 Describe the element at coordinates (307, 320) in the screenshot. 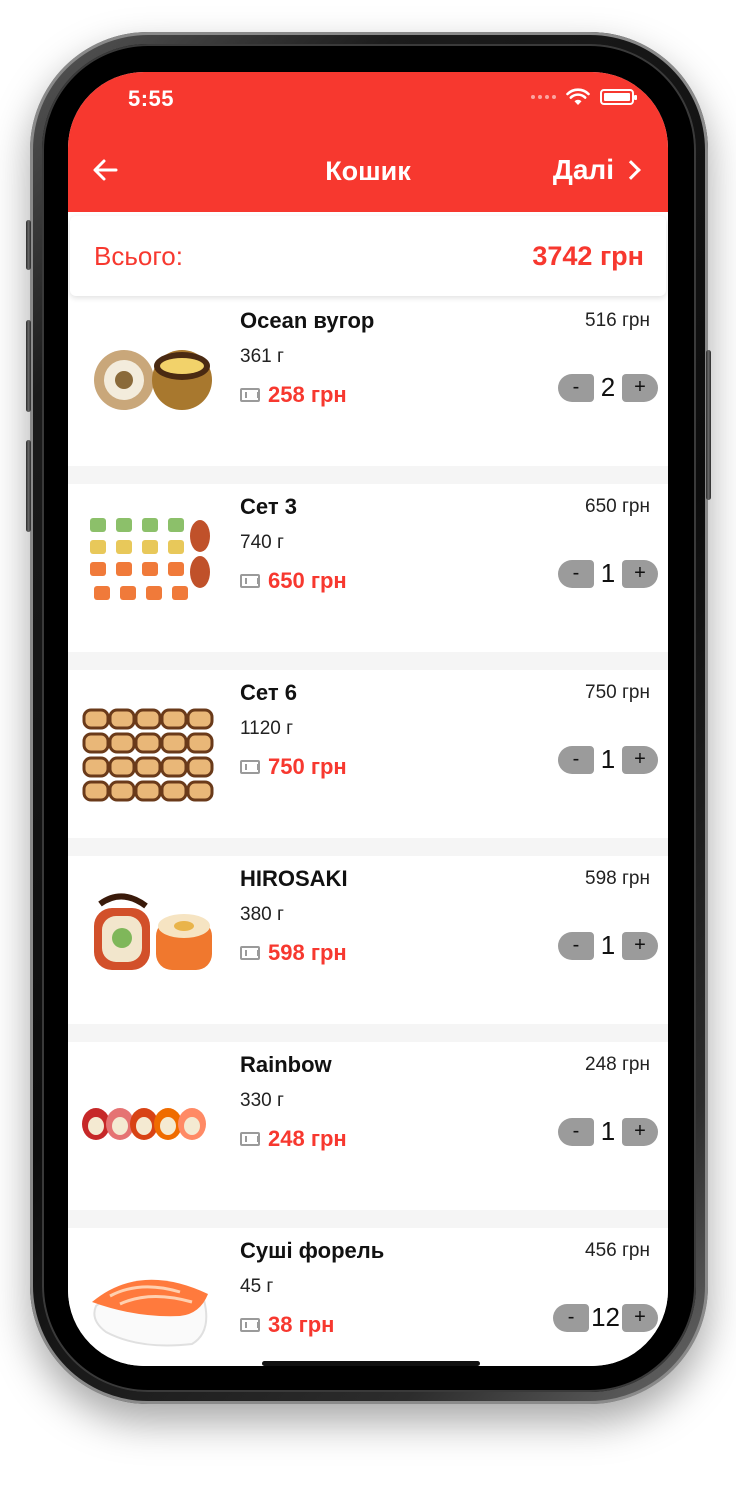

I see `product-name: Ocean вугор` at that location.